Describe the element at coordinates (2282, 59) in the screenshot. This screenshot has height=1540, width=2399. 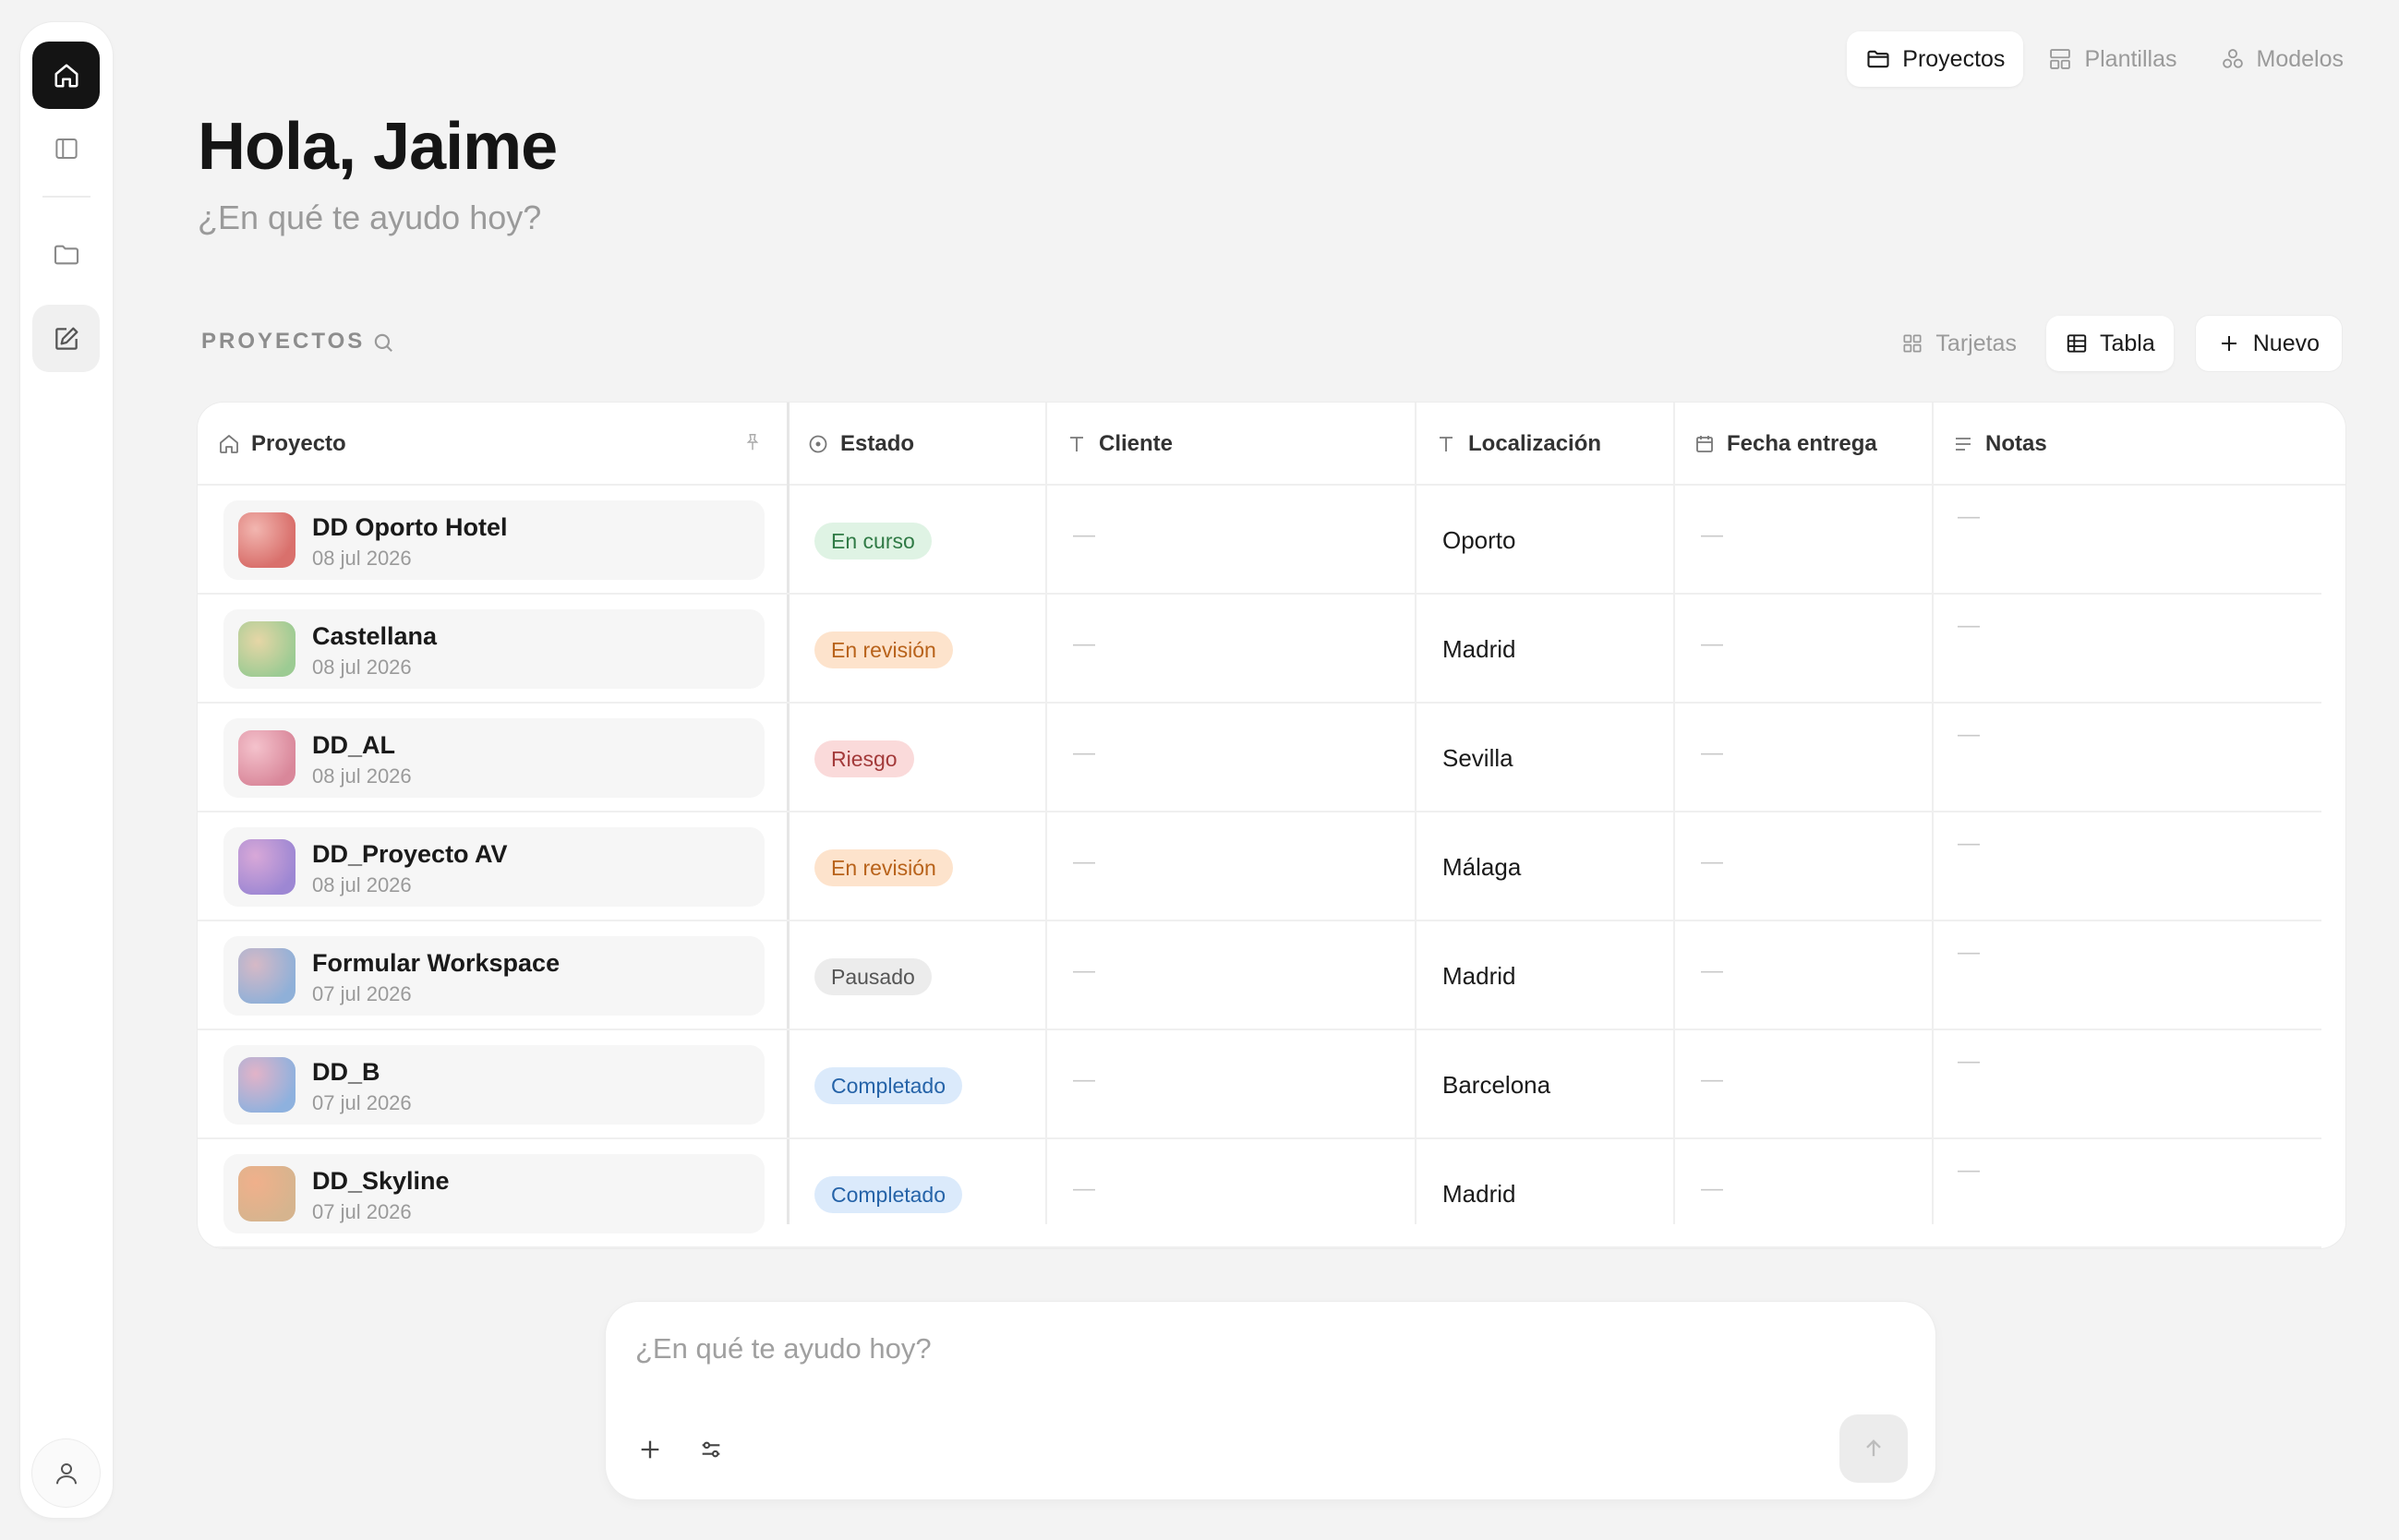
I see `nav-modelos: Modelos` at that location.